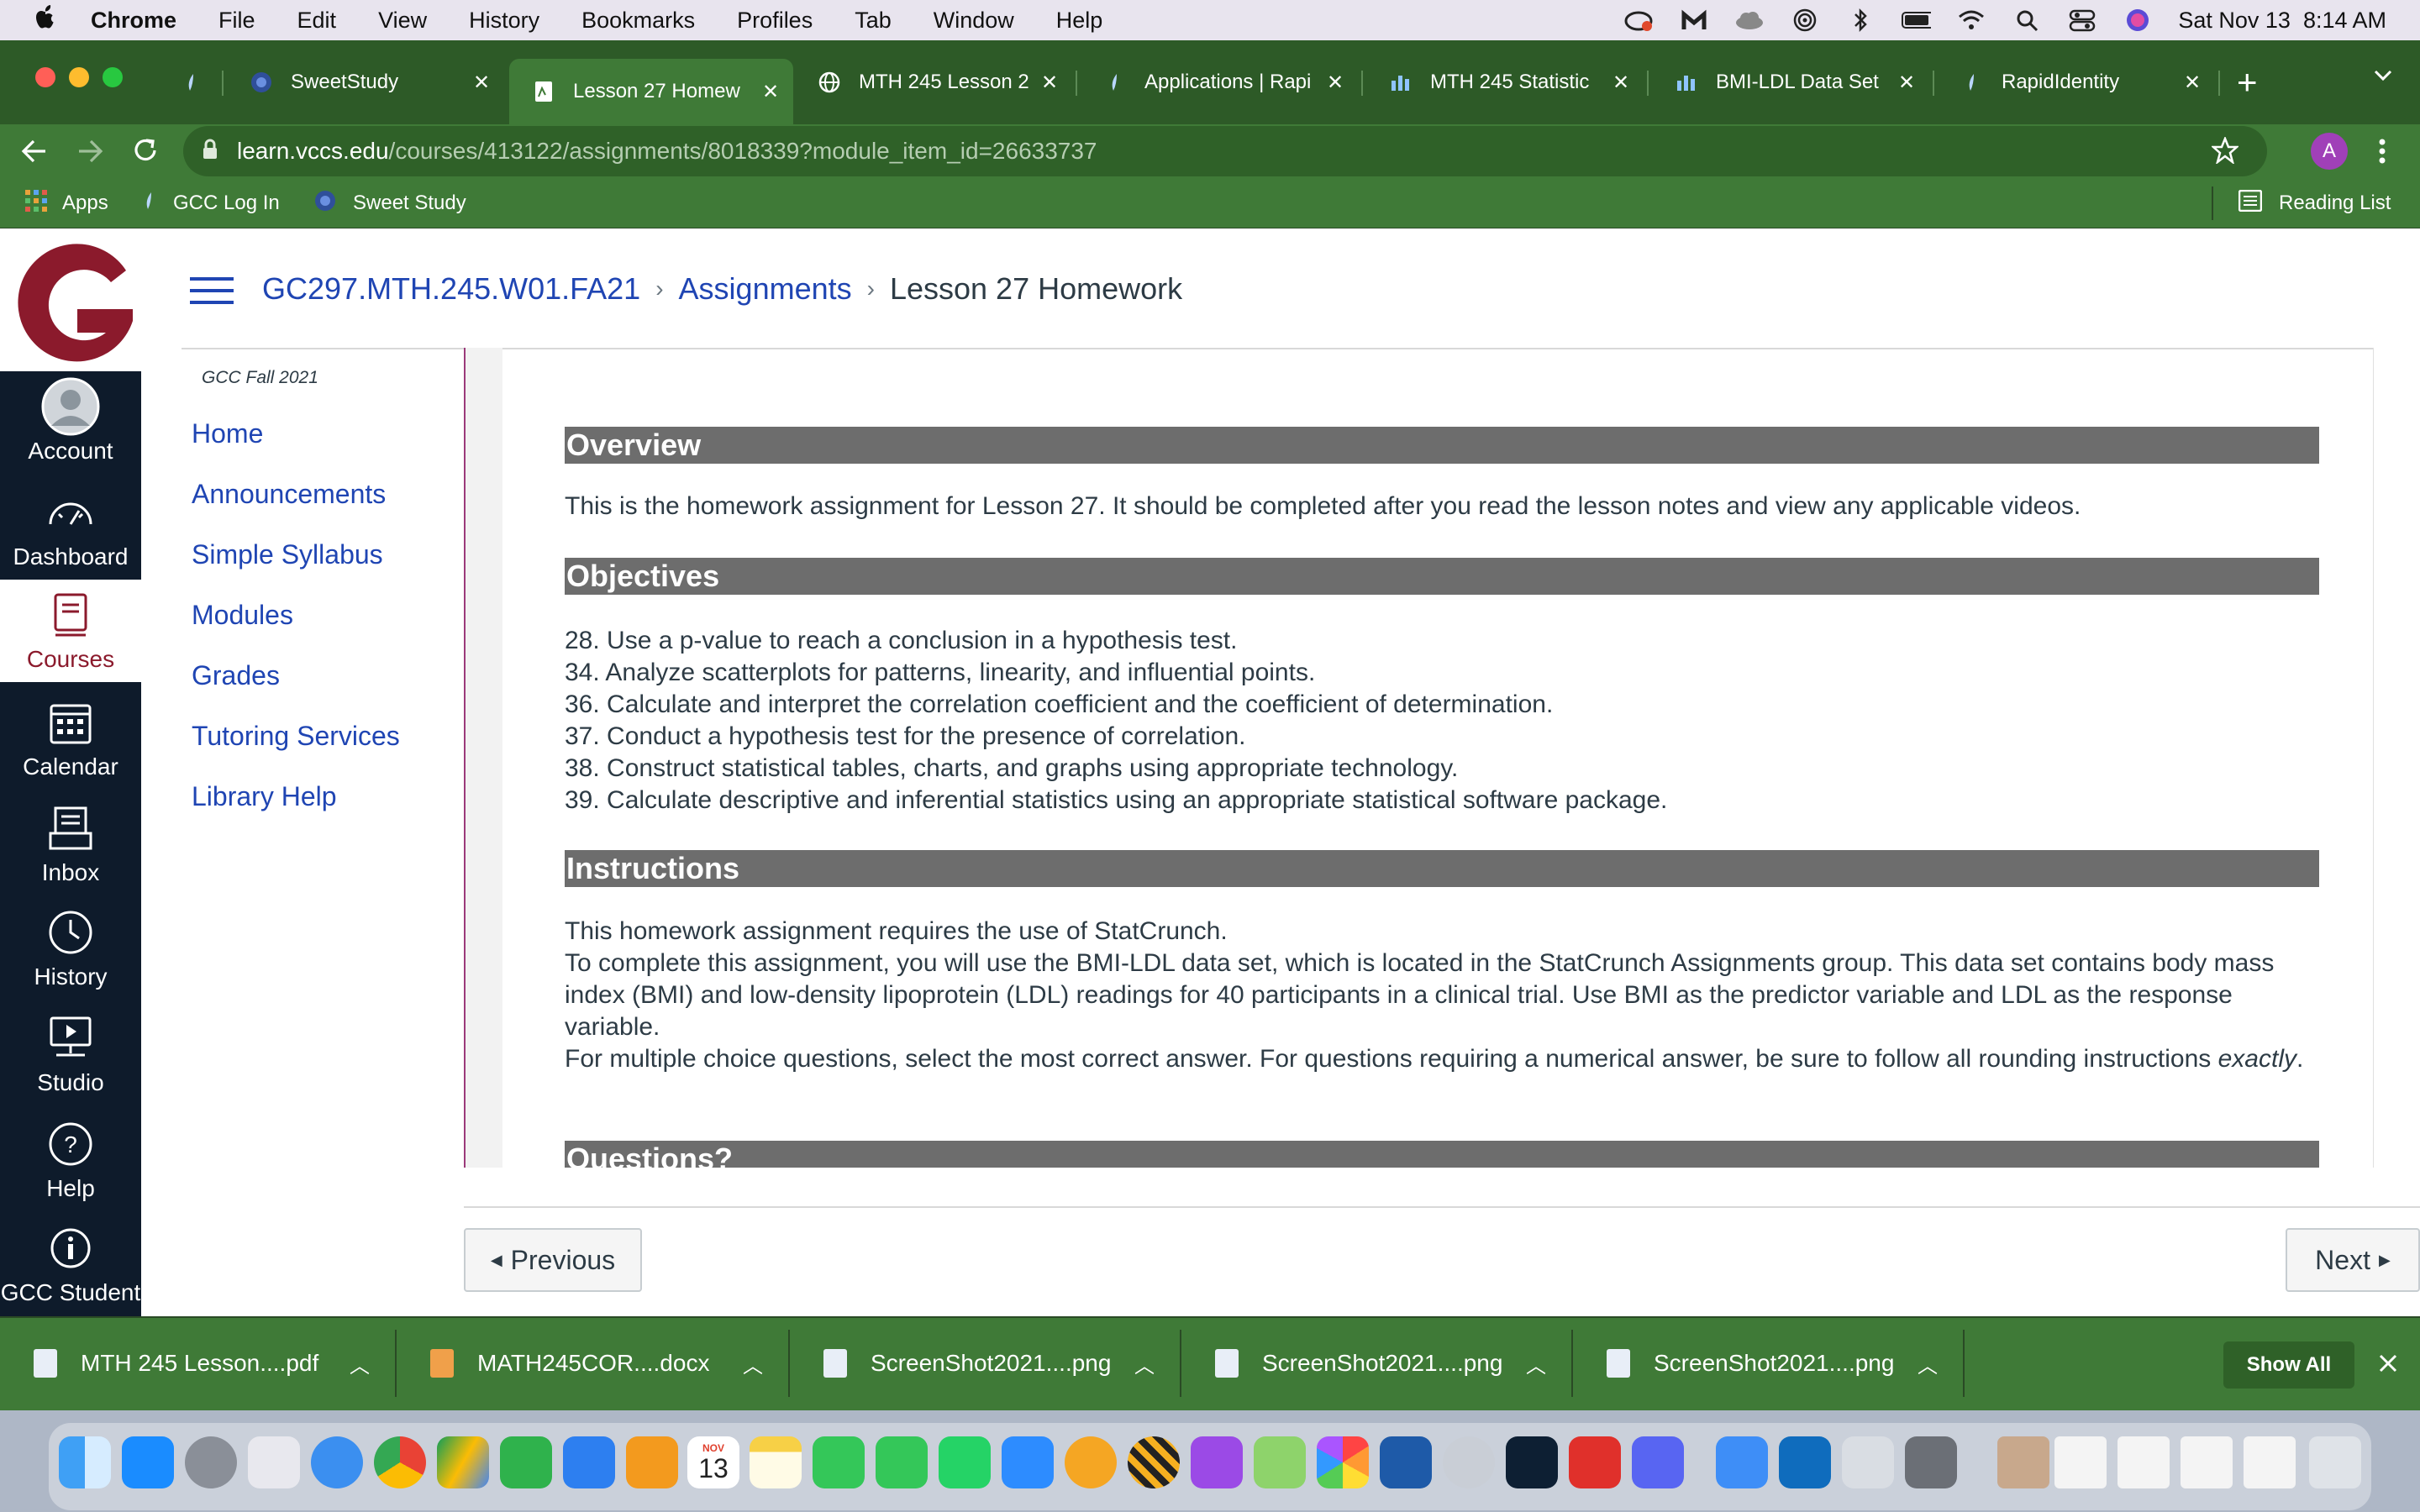  I want to click on menu-app-name: Chrome, so click(133, 21).